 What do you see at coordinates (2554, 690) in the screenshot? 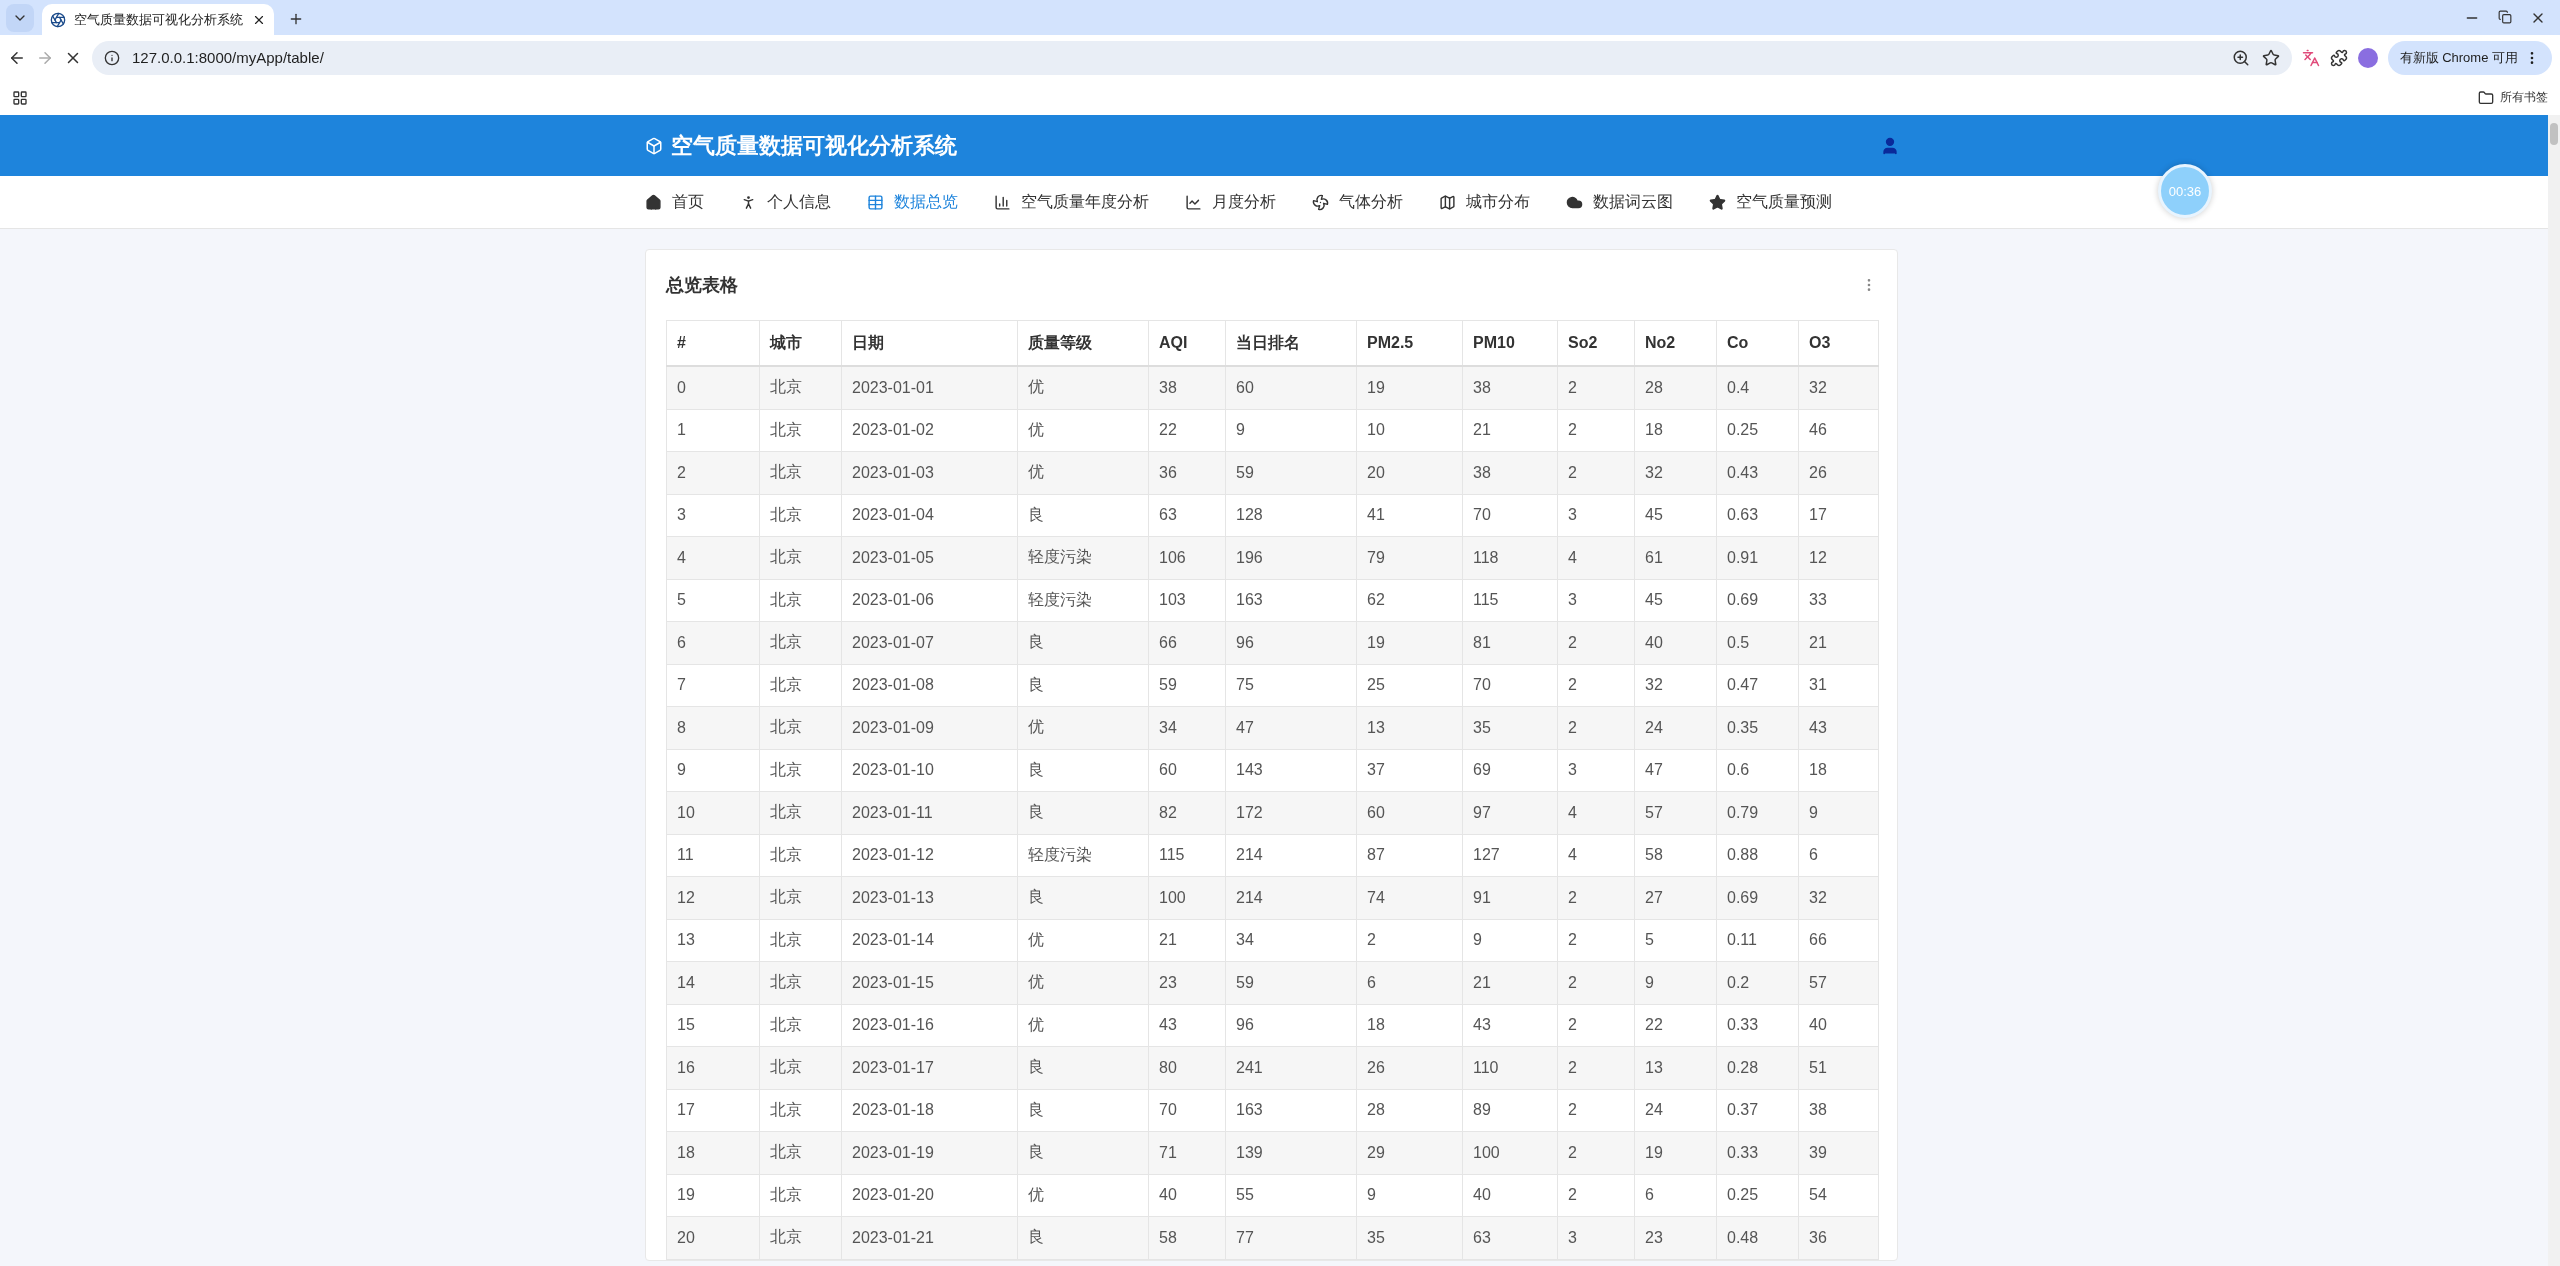
I see `scrollbar` at bounding box center [2554, 690].